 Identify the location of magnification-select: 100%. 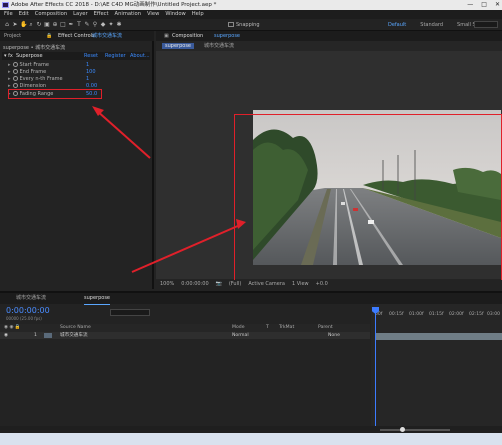
(167, 284).